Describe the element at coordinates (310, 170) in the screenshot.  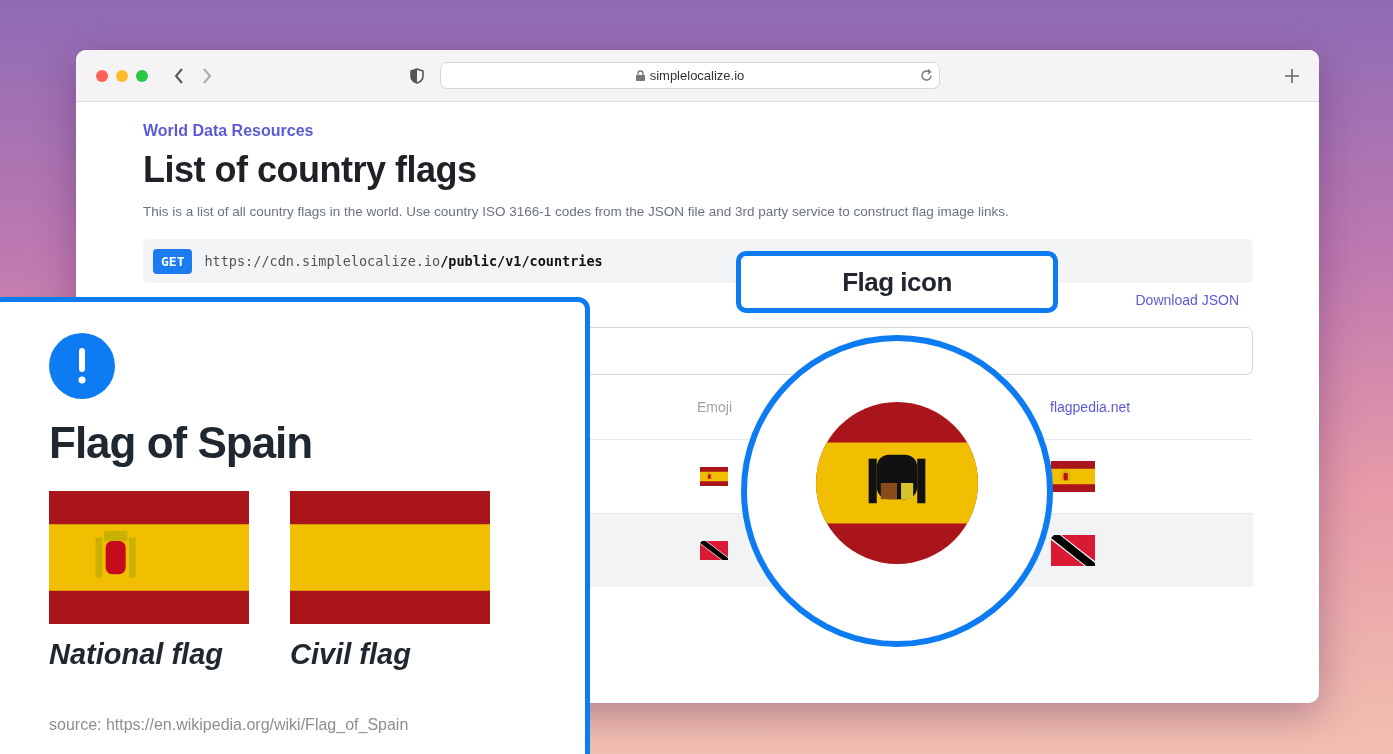
I see `page-title: List of country flags` at that location.